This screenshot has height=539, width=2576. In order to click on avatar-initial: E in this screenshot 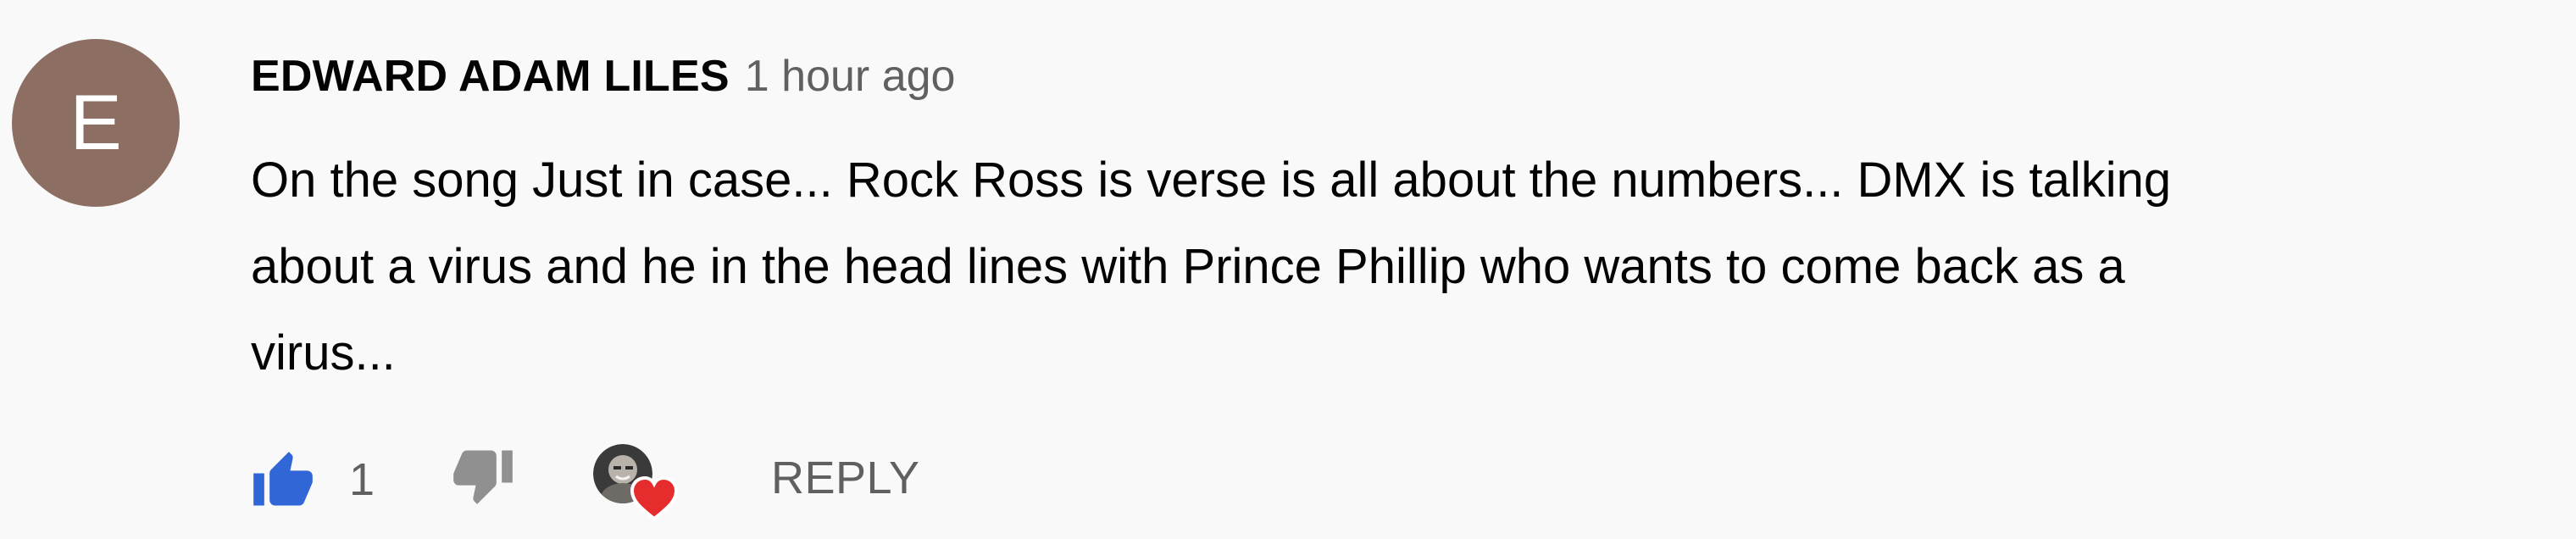, I will do `click(95, 122)`.